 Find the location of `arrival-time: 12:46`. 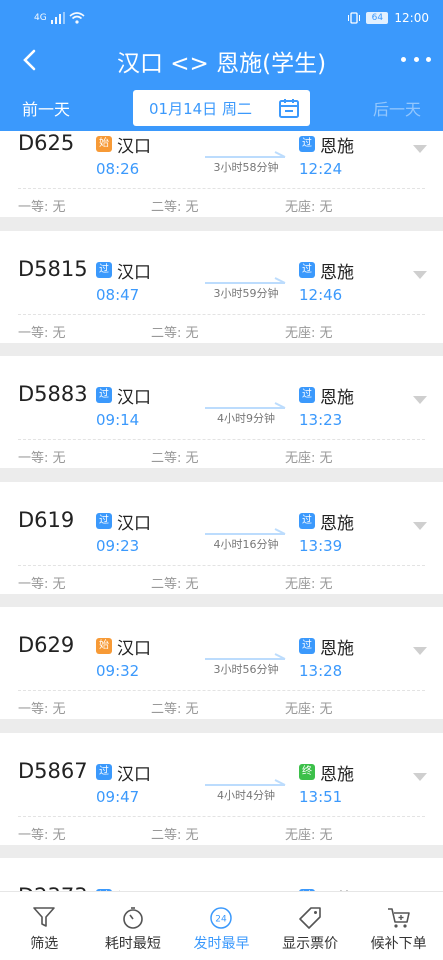

arrival-time: 12:46 is located at coordinates (321, 294).